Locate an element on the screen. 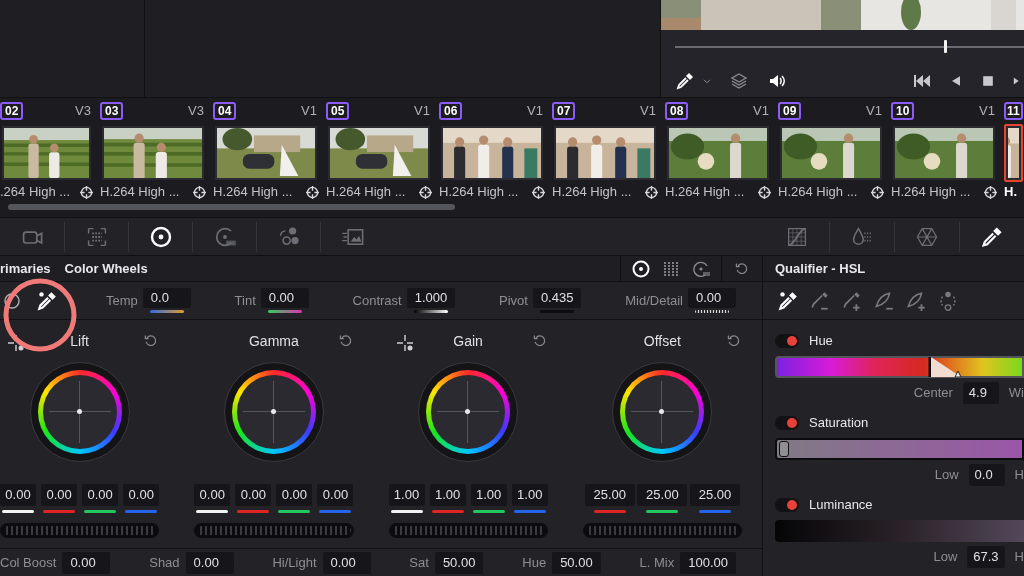  invert-icon is located at coordinates (948, 300).